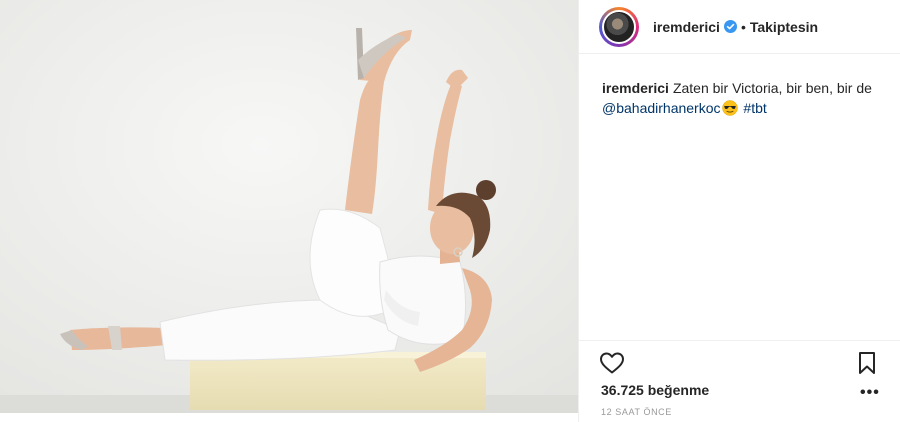 The width and height of the screenshot is (900, 422). Describe the element at coordinates (730, 26) in the screenshot. I see `verified-badge-icon` at that location.